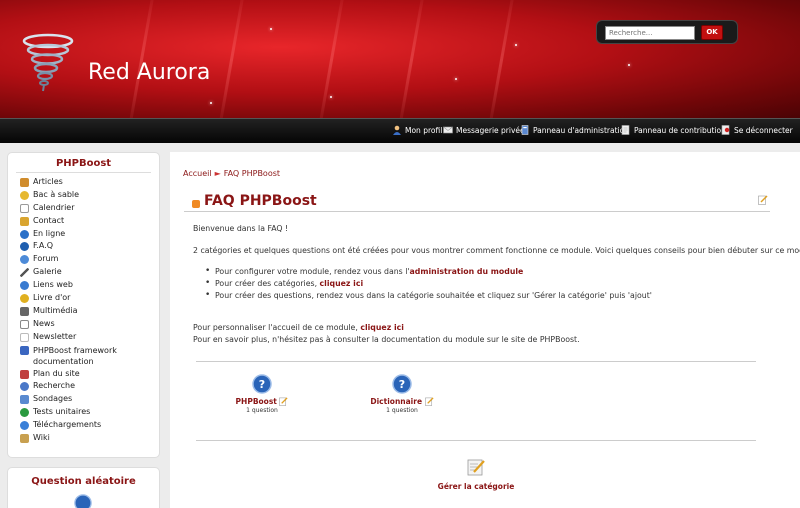 This screenshot has height=508, width=800. I want to click on sidebar-item-label: Forum, so click(46, 259).